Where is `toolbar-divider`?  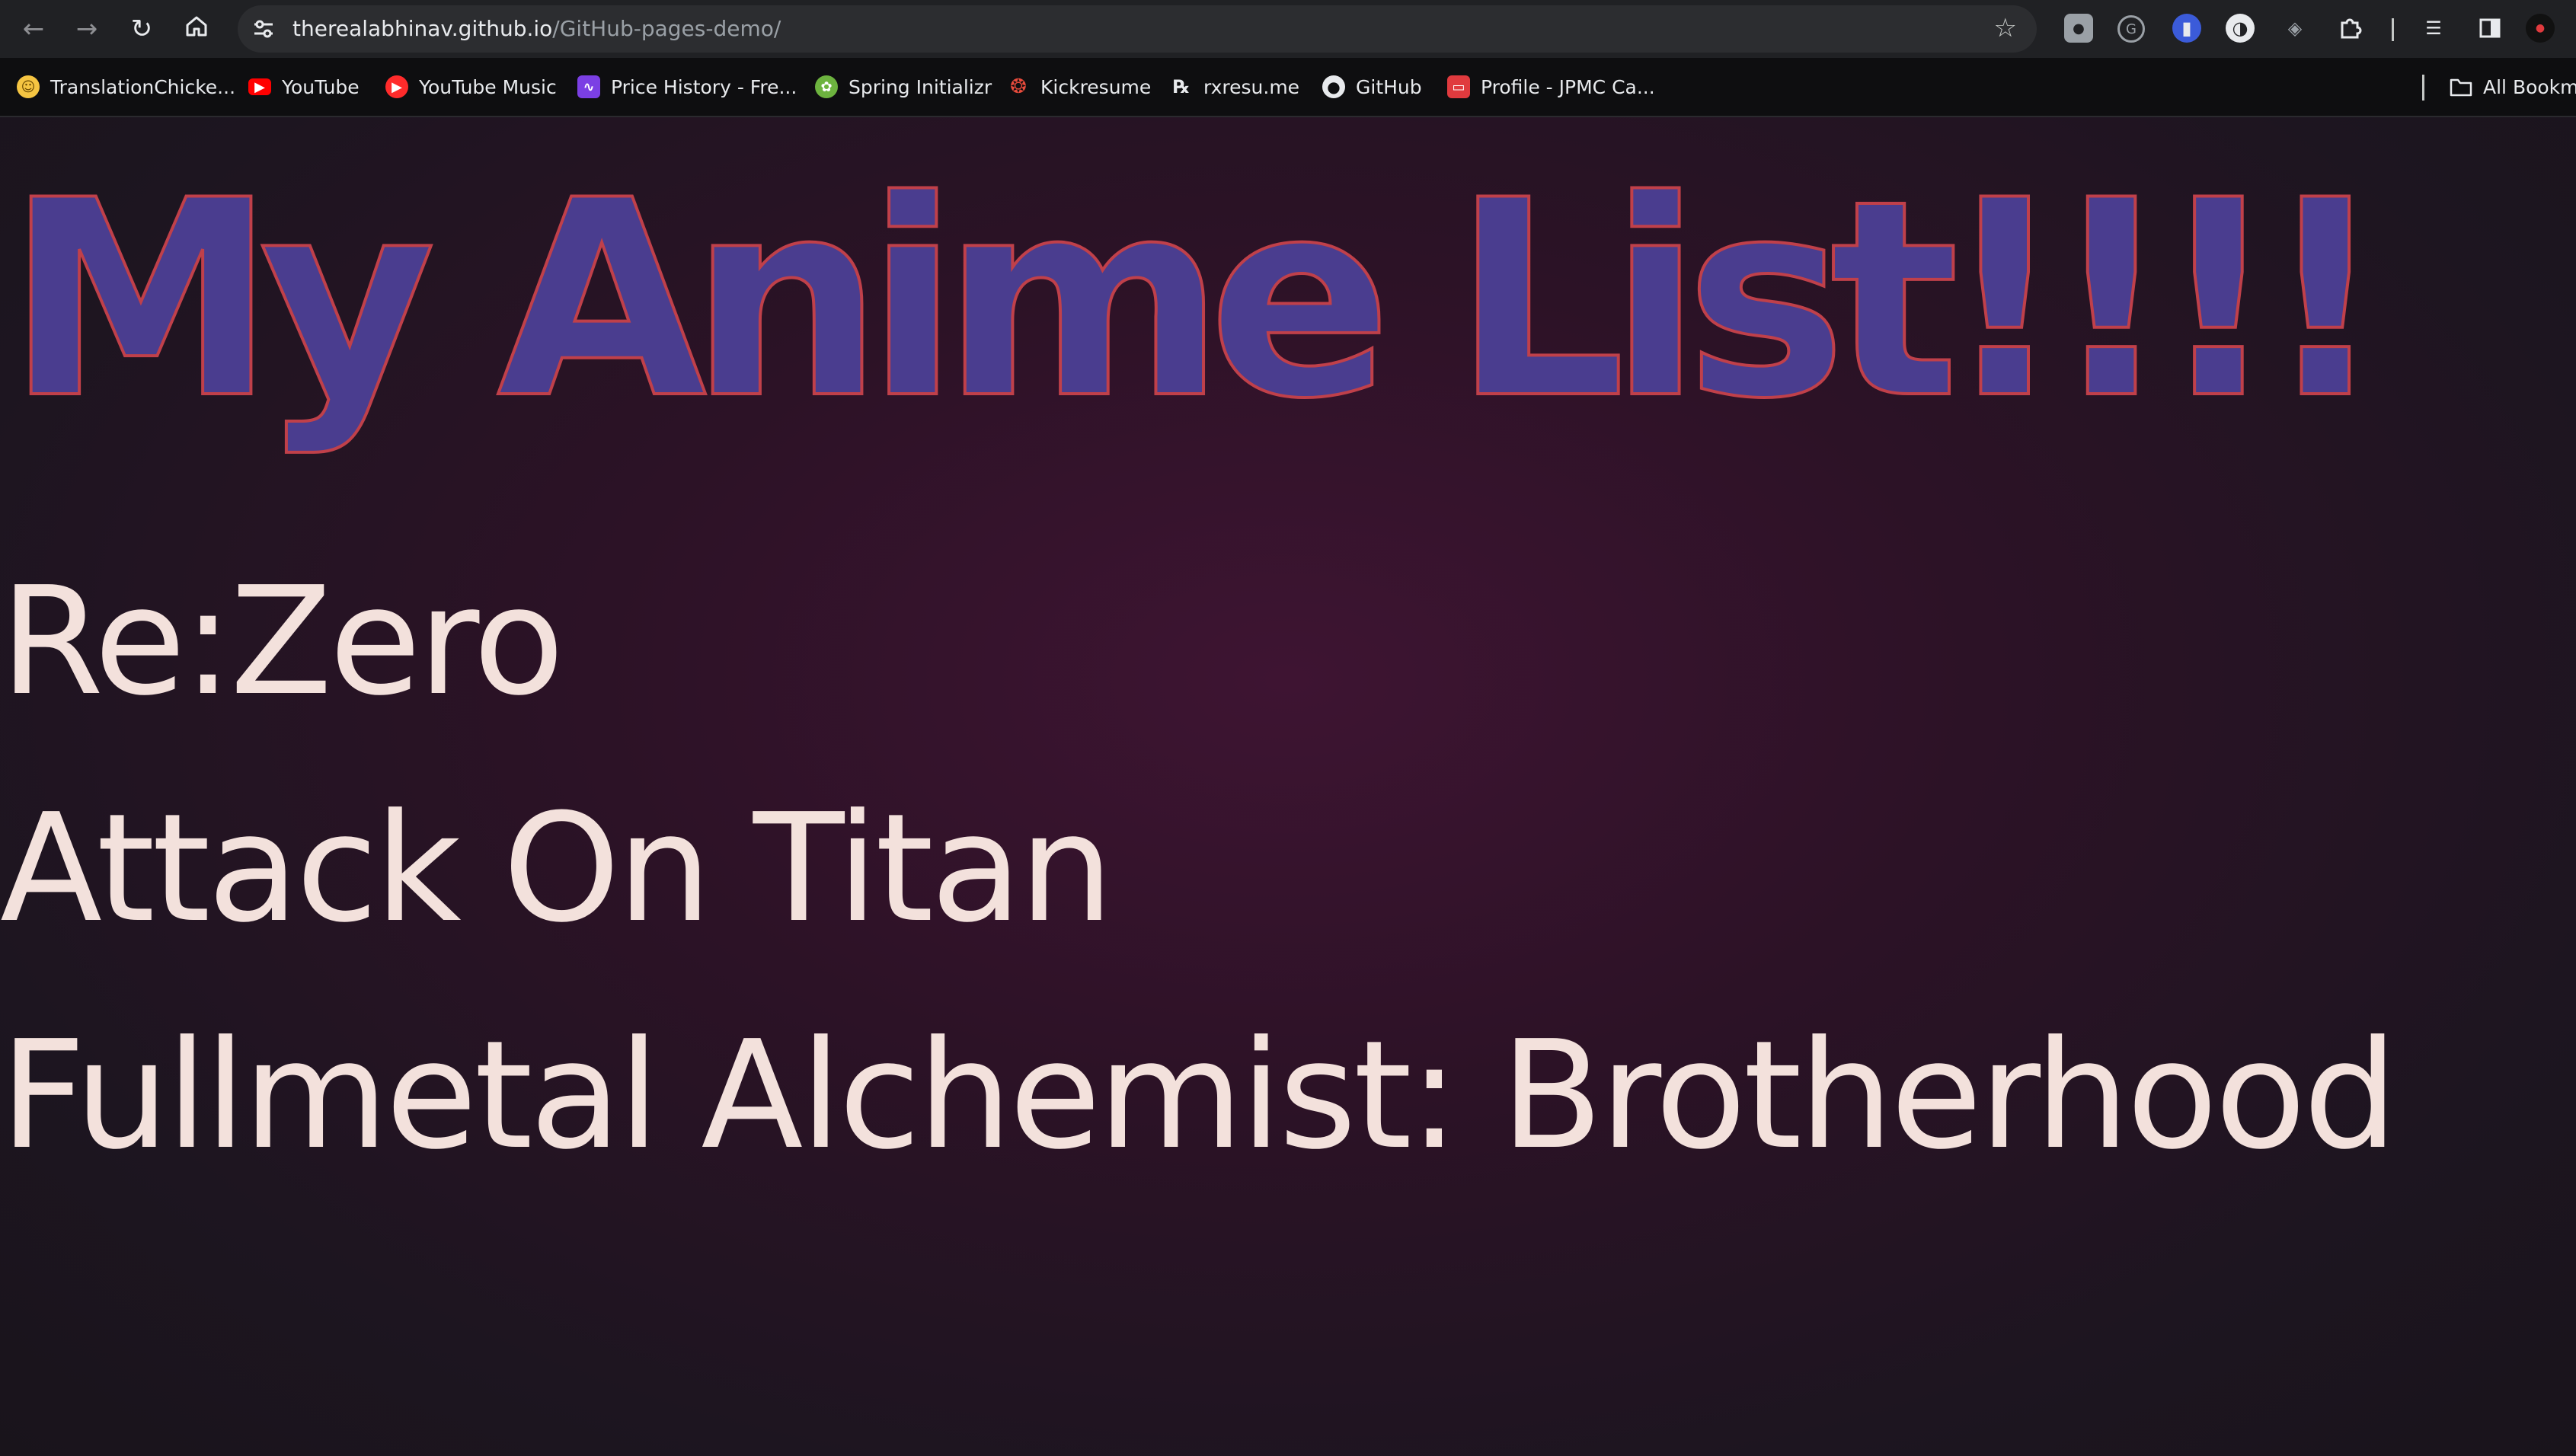 toolbar-divider is located at coordinates (2393, 29).